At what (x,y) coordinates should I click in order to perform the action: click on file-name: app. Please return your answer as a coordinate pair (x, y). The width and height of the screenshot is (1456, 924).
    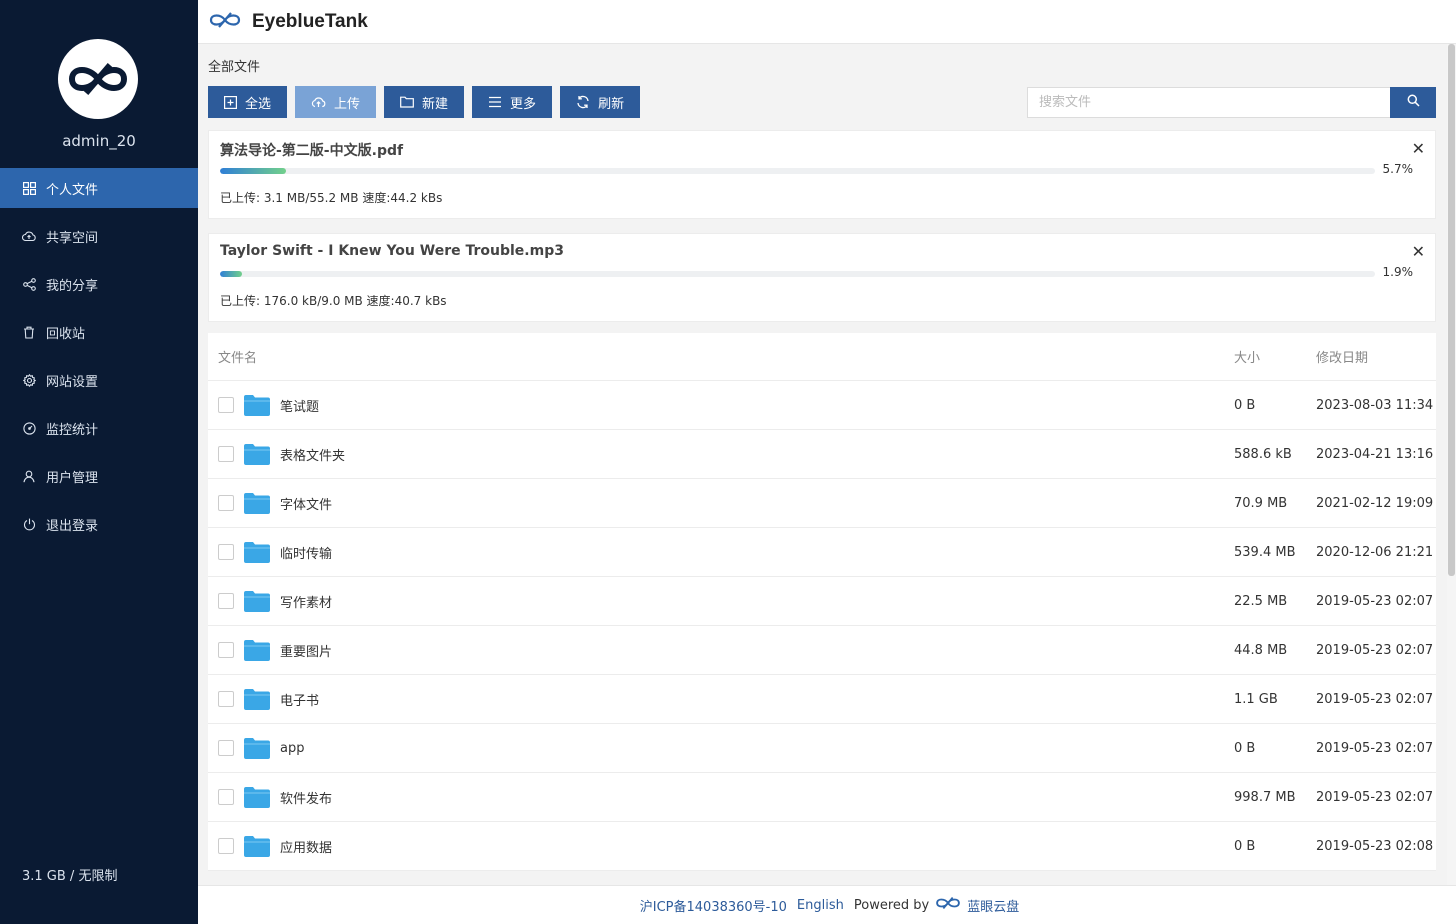
    Looking at the image, I should click on (292, 748).